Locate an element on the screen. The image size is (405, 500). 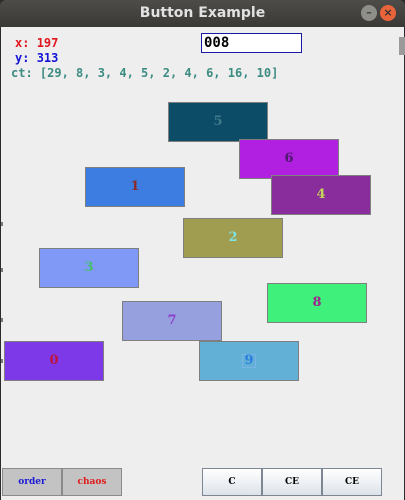
block-button-7: 7 is located at coordinates (172, 321).